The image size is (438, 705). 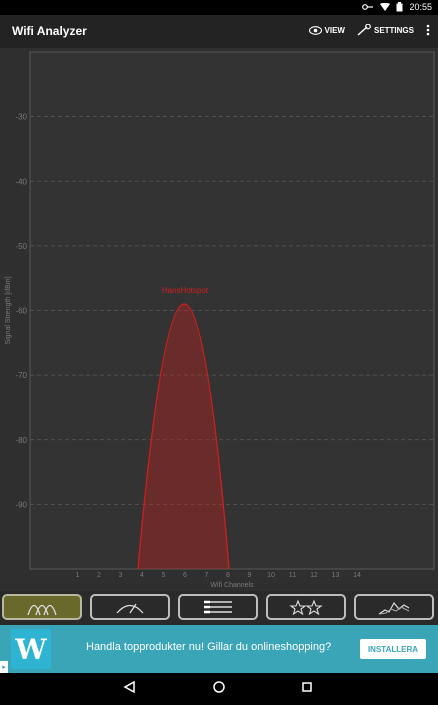 I want to click on time-graph-icon, so click(x=394, y=608).